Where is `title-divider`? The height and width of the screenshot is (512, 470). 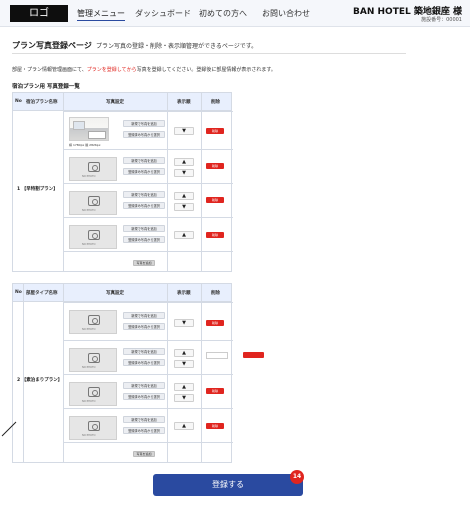
title-divider is located at coordinates (209, 53).